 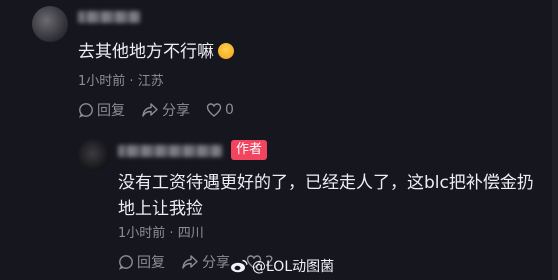 What do you see at coordinates (151, 263) in the screenshot?
I see `reply-reply-label: 回复` at bounding box center [151, 263].